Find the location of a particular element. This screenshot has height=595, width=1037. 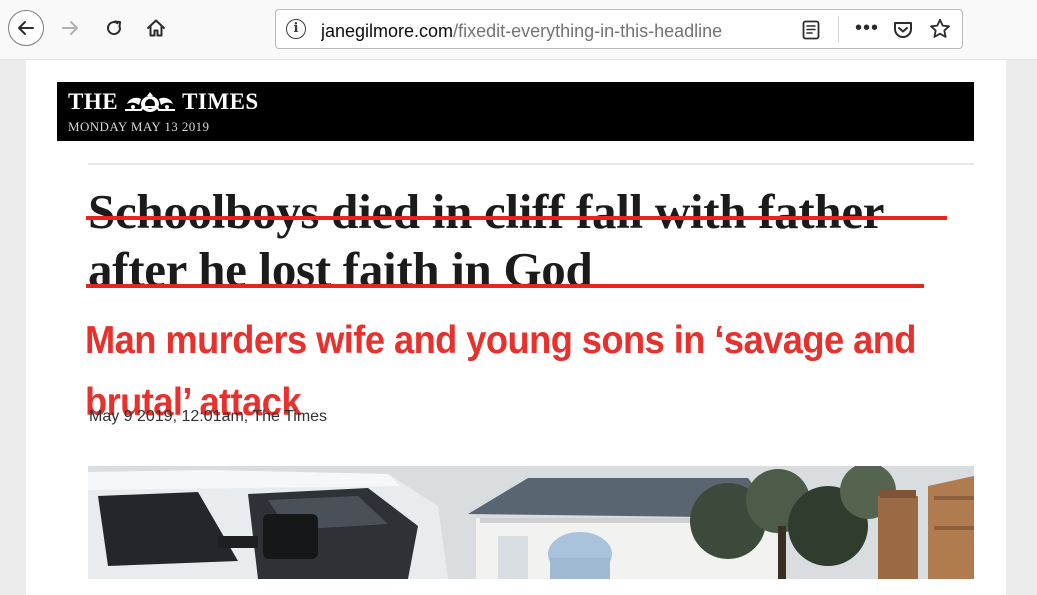

info-icon: i is located at coordinates (296, 29).